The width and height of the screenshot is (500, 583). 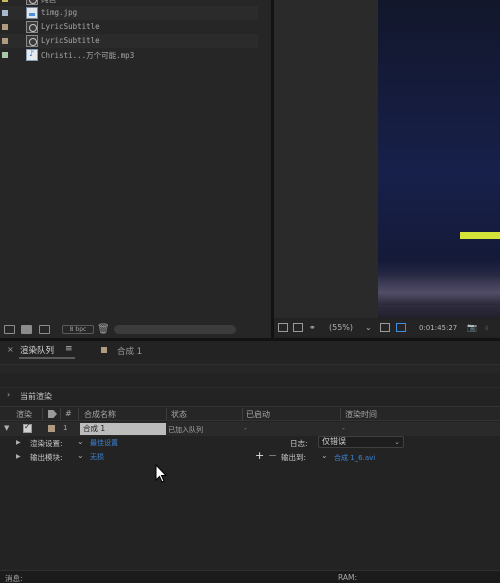 I want to click on column-header: 渲染 # 合成名称 状态 已启动 渲染时间, so click(x=250, y=413).